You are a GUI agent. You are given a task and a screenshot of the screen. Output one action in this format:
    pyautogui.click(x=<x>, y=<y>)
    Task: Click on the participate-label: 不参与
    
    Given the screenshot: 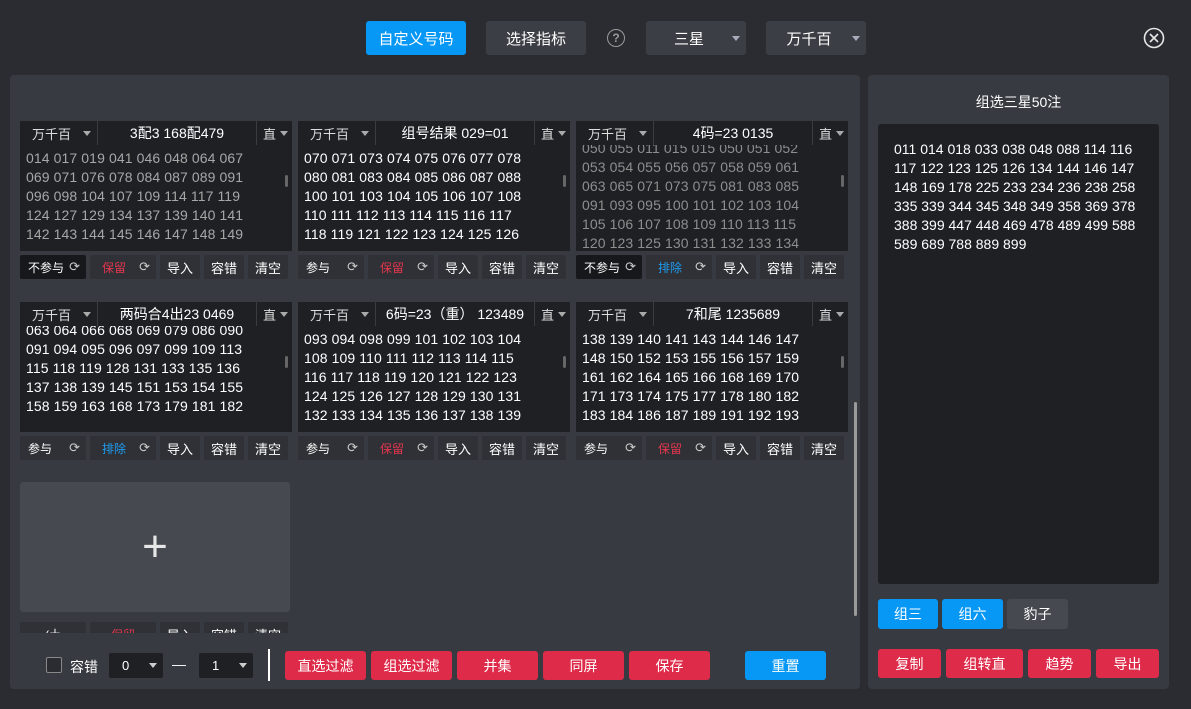 What is the action you would take?
    pyautogui.click(x=46, y=267)
    